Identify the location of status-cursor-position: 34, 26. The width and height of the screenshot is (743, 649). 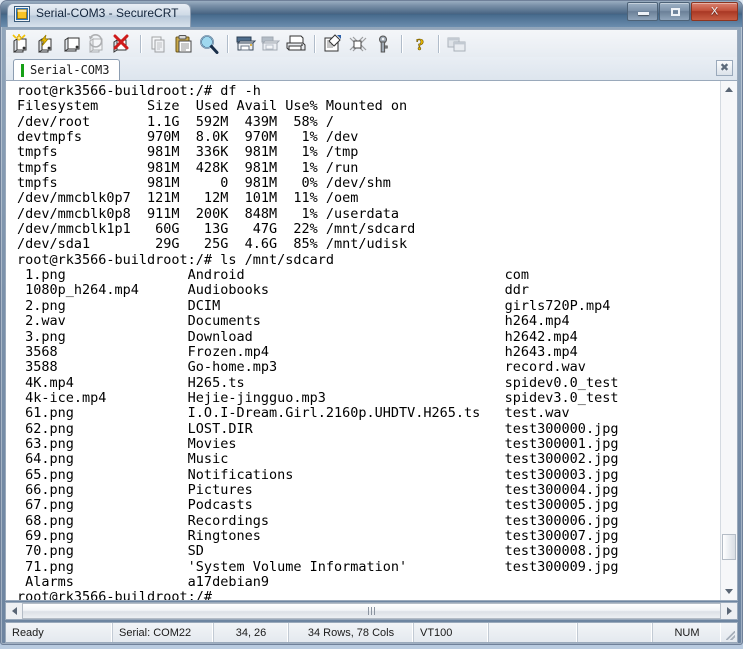
(251, 632).